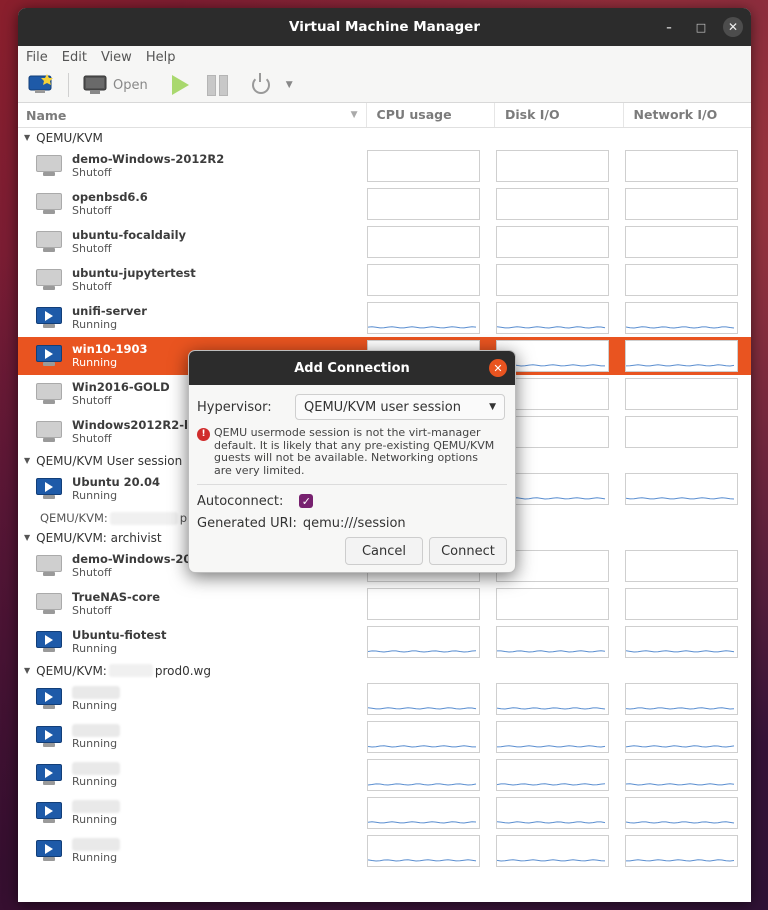 Image resolution: width=768 pixels, height=910 pixels. Describe the element at coordinates (384, 318) in the screenshot. I see `vm-row: unifi-server Running` at that location.